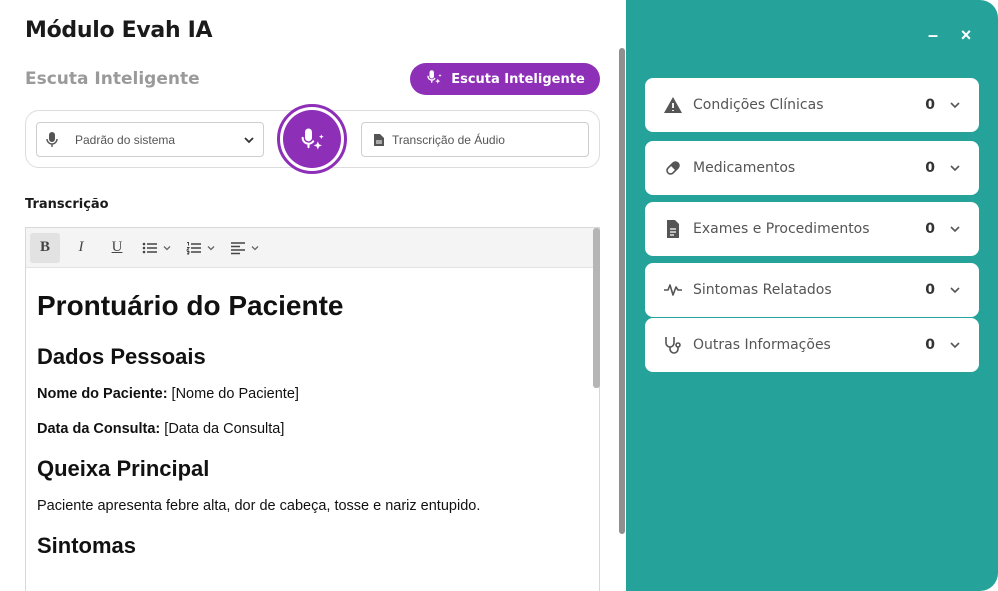 This screenshot has width=998, height=591. What do you see at coordinates (596, 308) in the screenshot?
I see `editor-scrollbar` at bounding box center [596, 308].